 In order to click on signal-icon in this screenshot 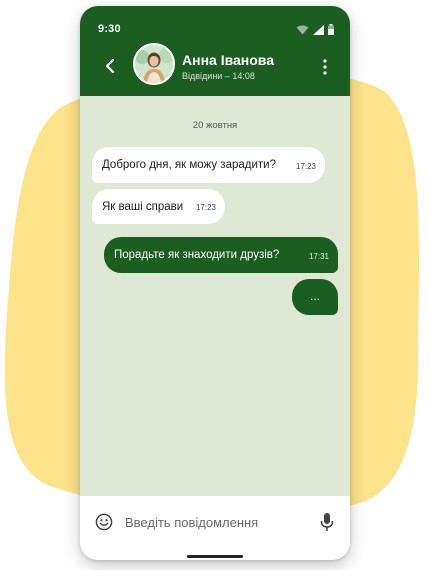, I will do `click(318, 29)`.